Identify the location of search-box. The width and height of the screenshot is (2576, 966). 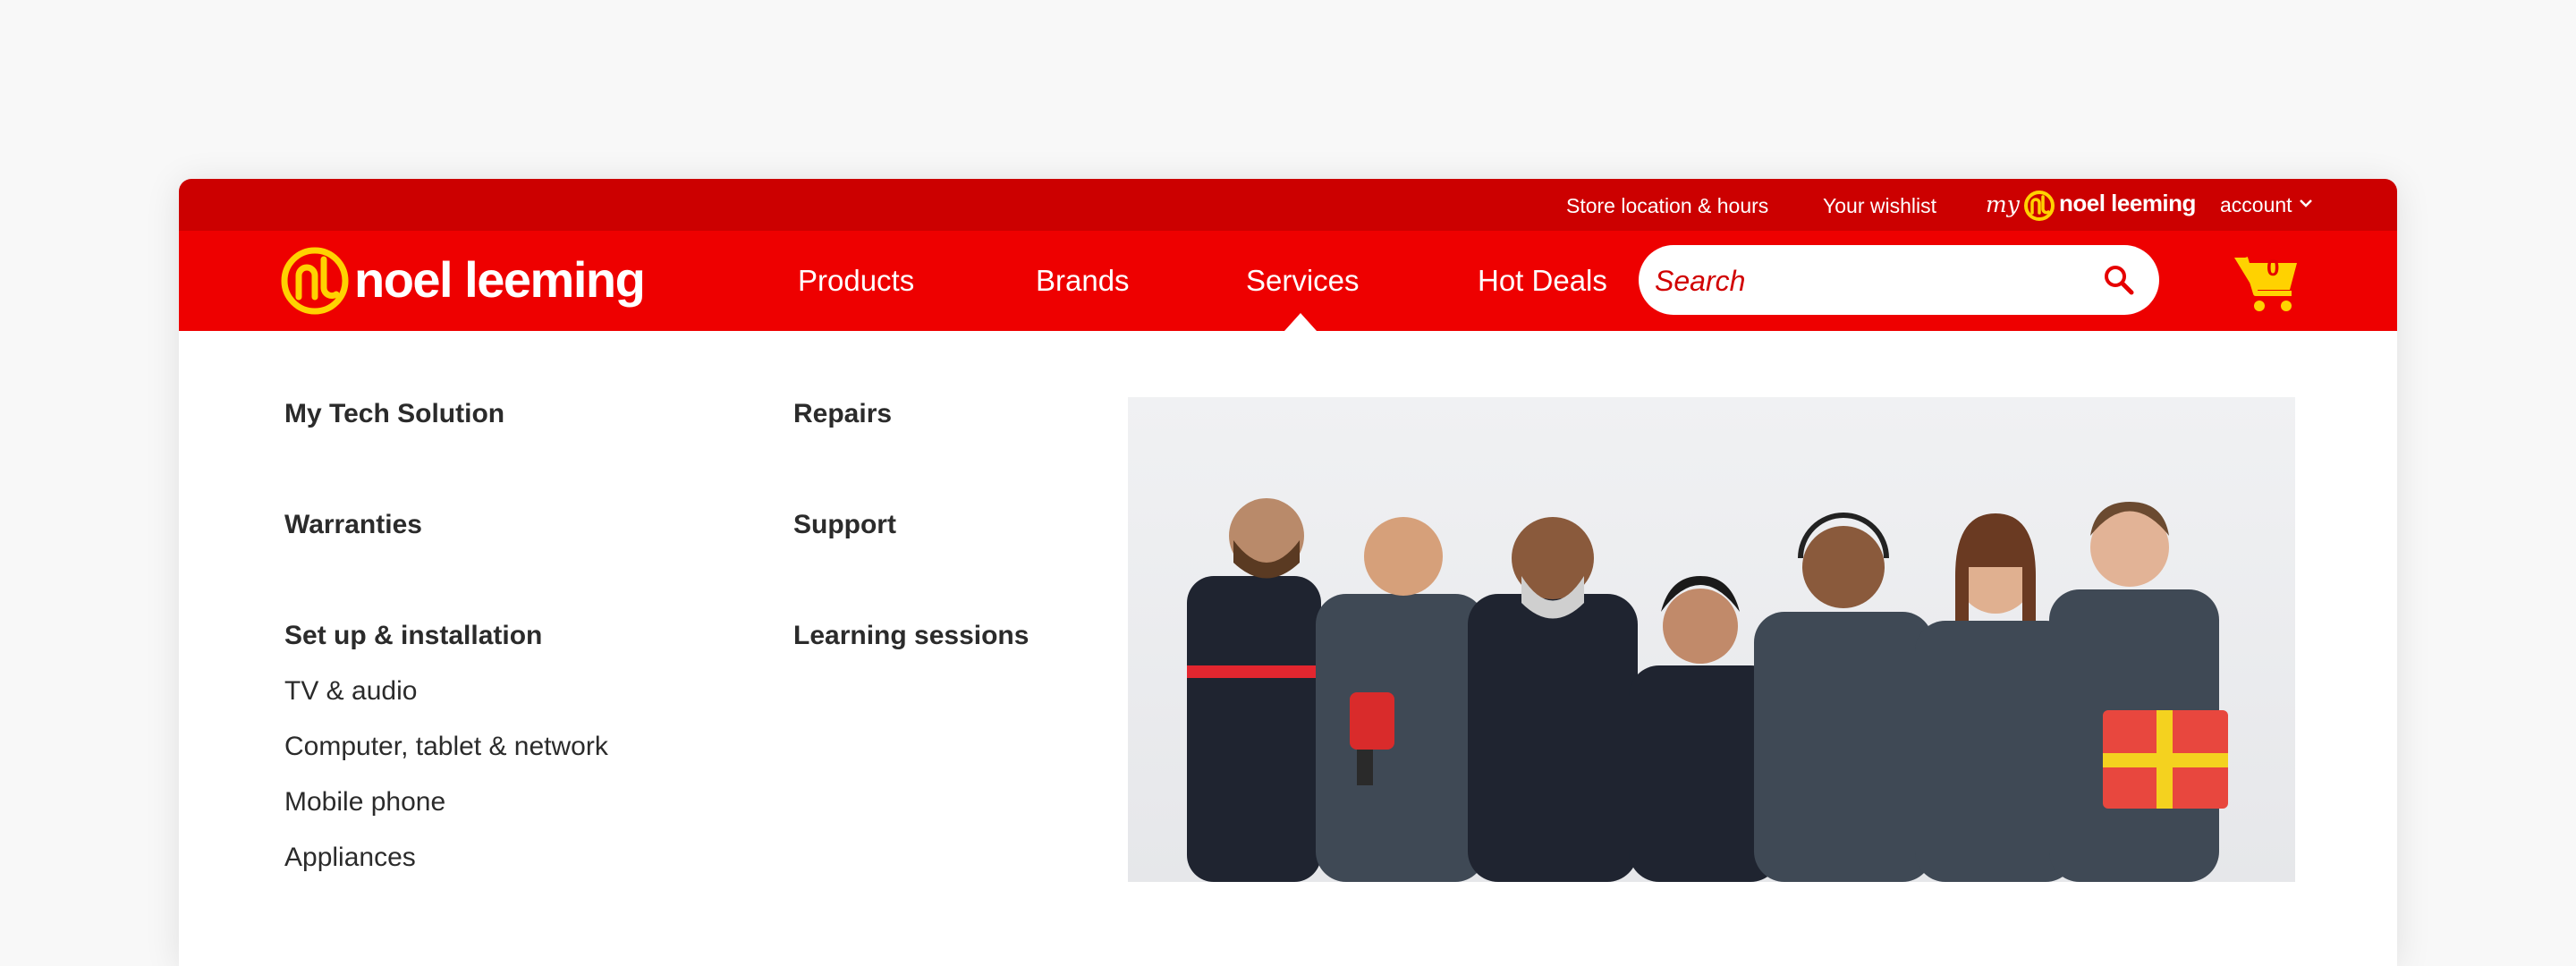
(1899, 280).